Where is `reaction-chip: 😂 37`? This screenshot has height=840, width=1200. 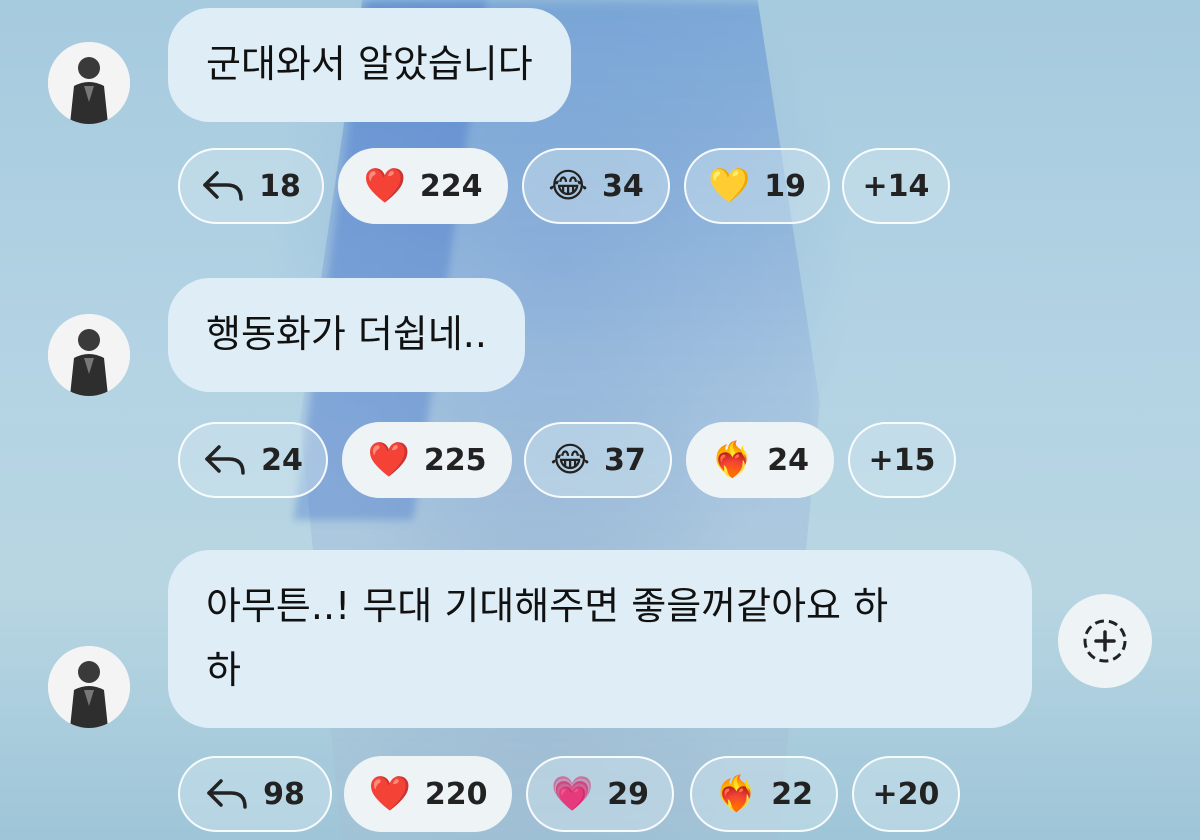 reaction-chip: 😂 37 is located at coordinates (598, 460).